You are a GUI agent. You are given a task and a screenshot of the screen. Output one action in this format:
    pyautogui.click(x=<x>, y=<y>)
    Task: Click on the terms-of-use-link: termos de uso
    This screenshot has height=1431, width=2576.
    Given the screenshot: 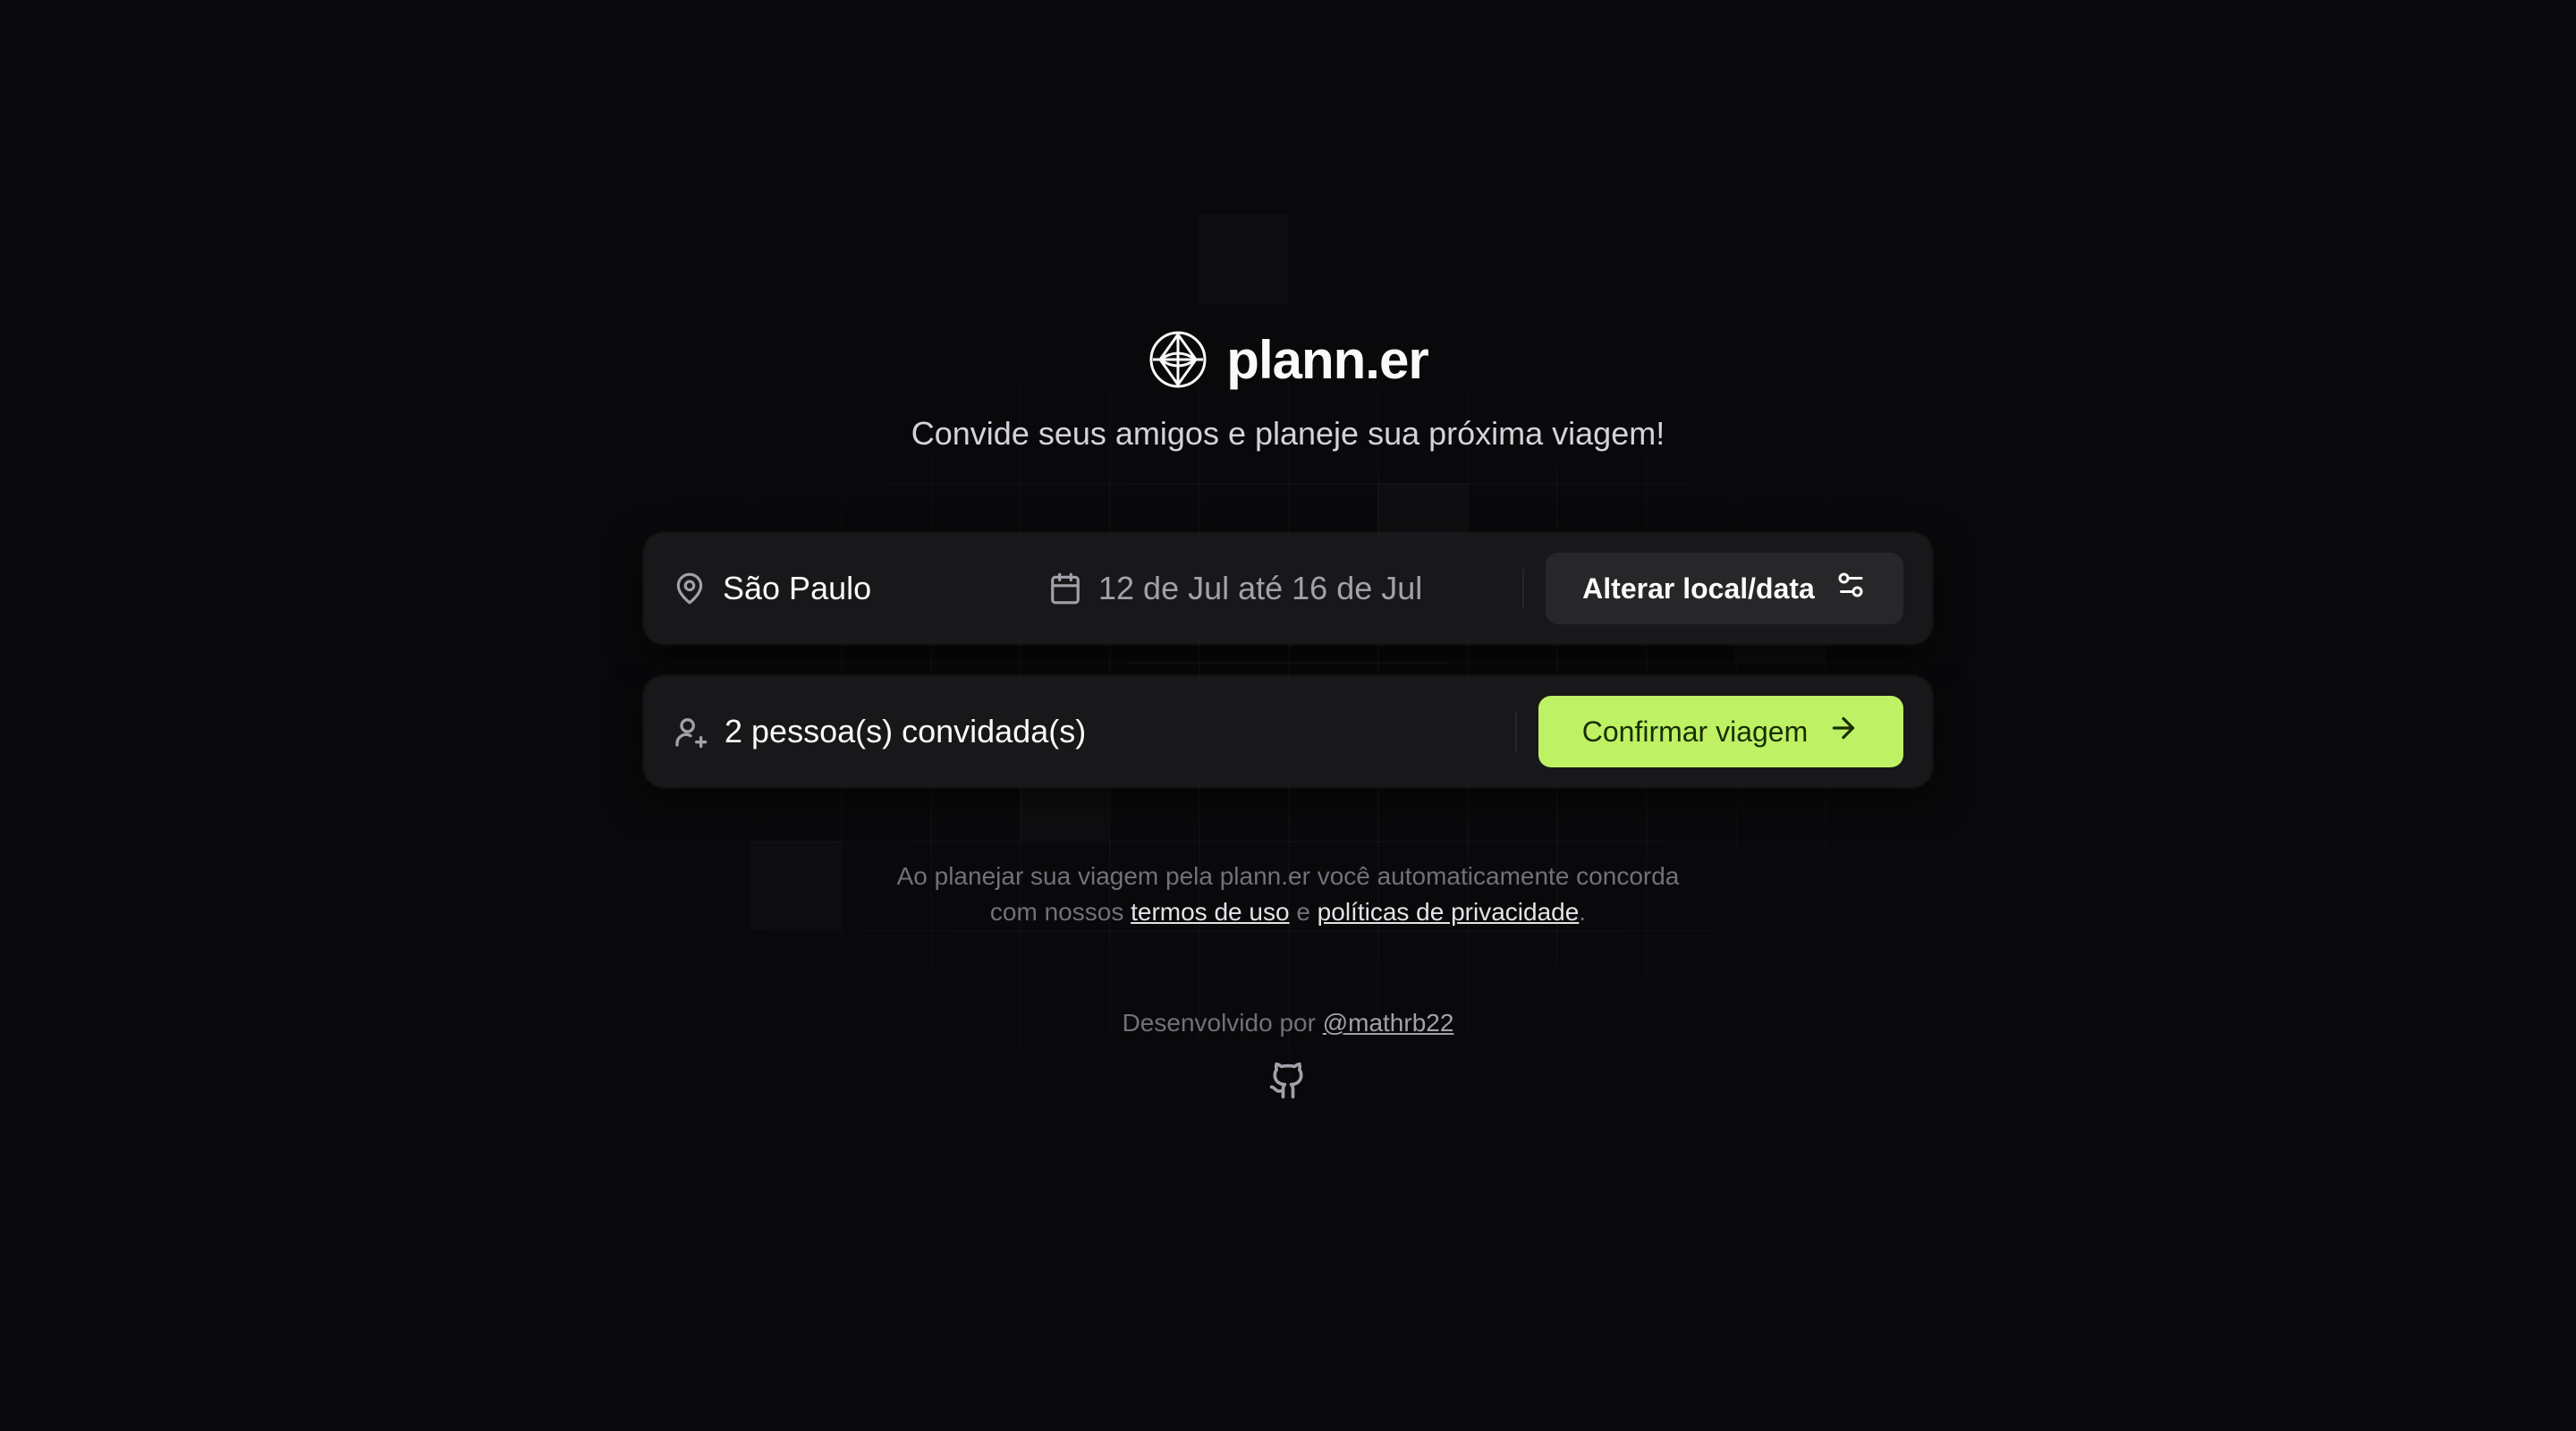 What is the action you would take?
    pyautogui.click(x=1210, y=912)
    